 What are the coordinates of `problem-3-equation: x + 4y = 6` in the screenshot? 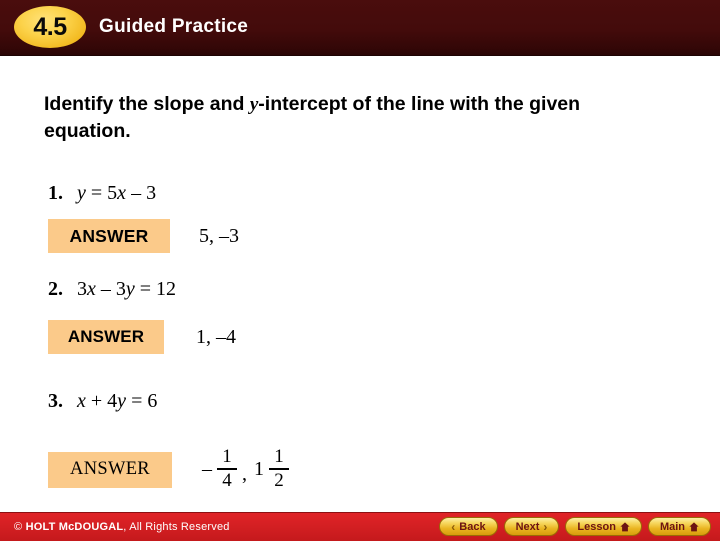 It's located at (117, 401).